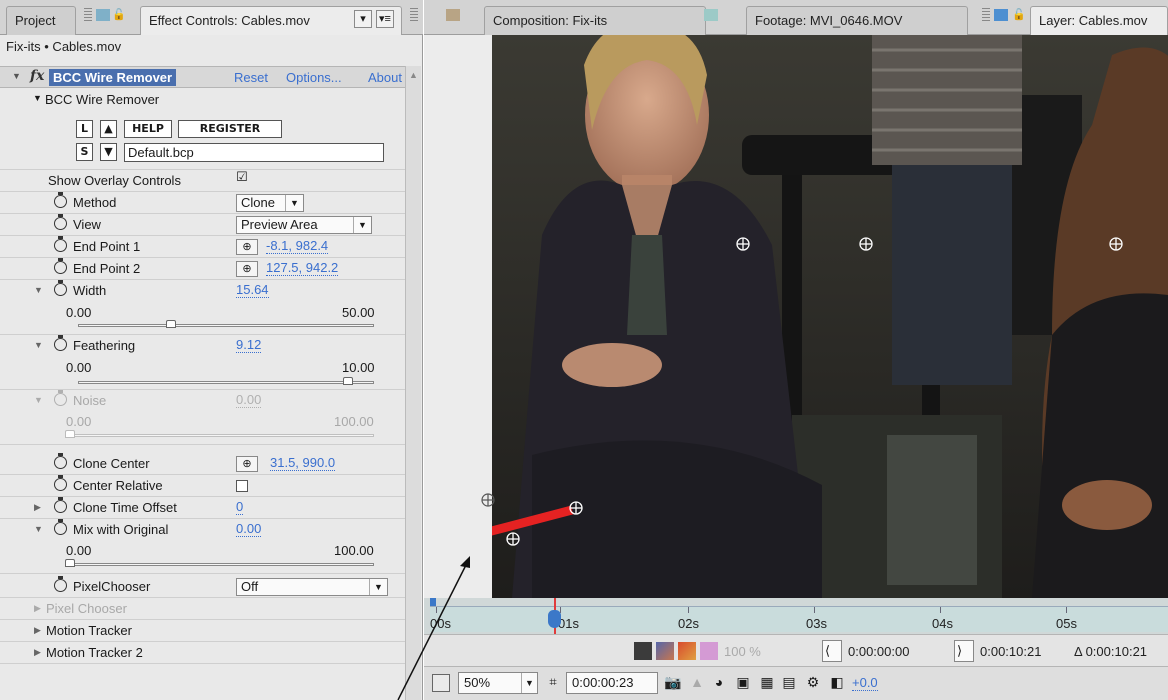  I want to click on vertical-scrollbar: ▲, so click(413, 383).